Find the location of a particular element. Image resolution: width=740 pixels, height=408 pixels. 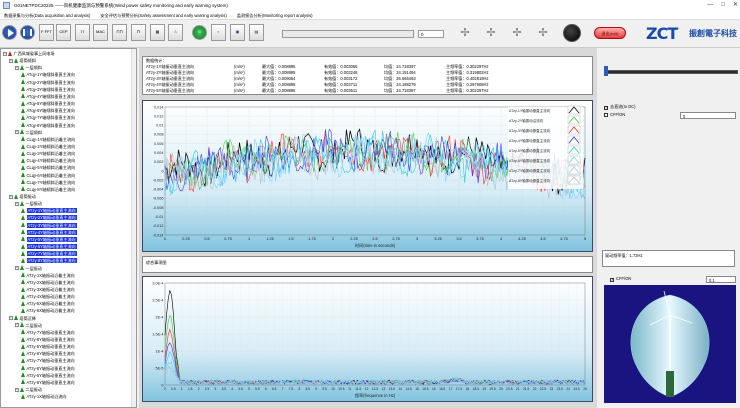

tree-item: CLqy-3Y轴倾斜沿着主流向 is located at coordinates (48, 153).